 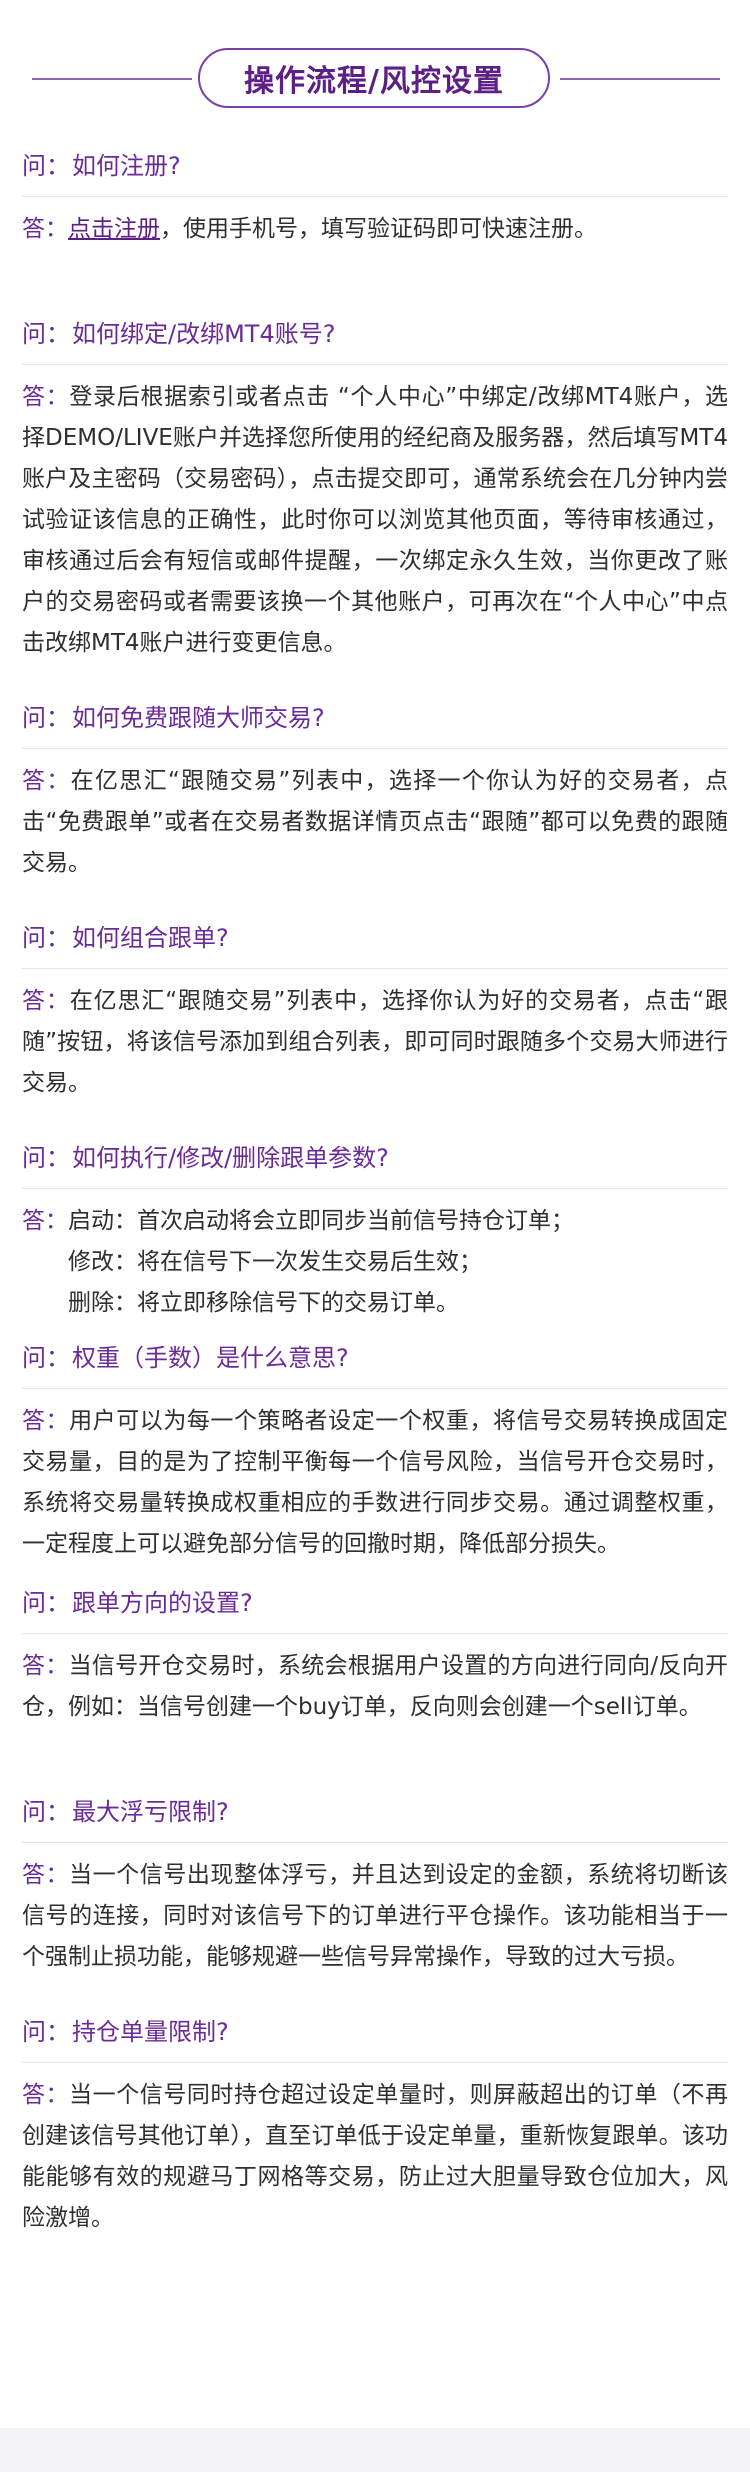 I want to click on faq-question: 问：最大浮亏限制?, so click(x=375, y=1814).